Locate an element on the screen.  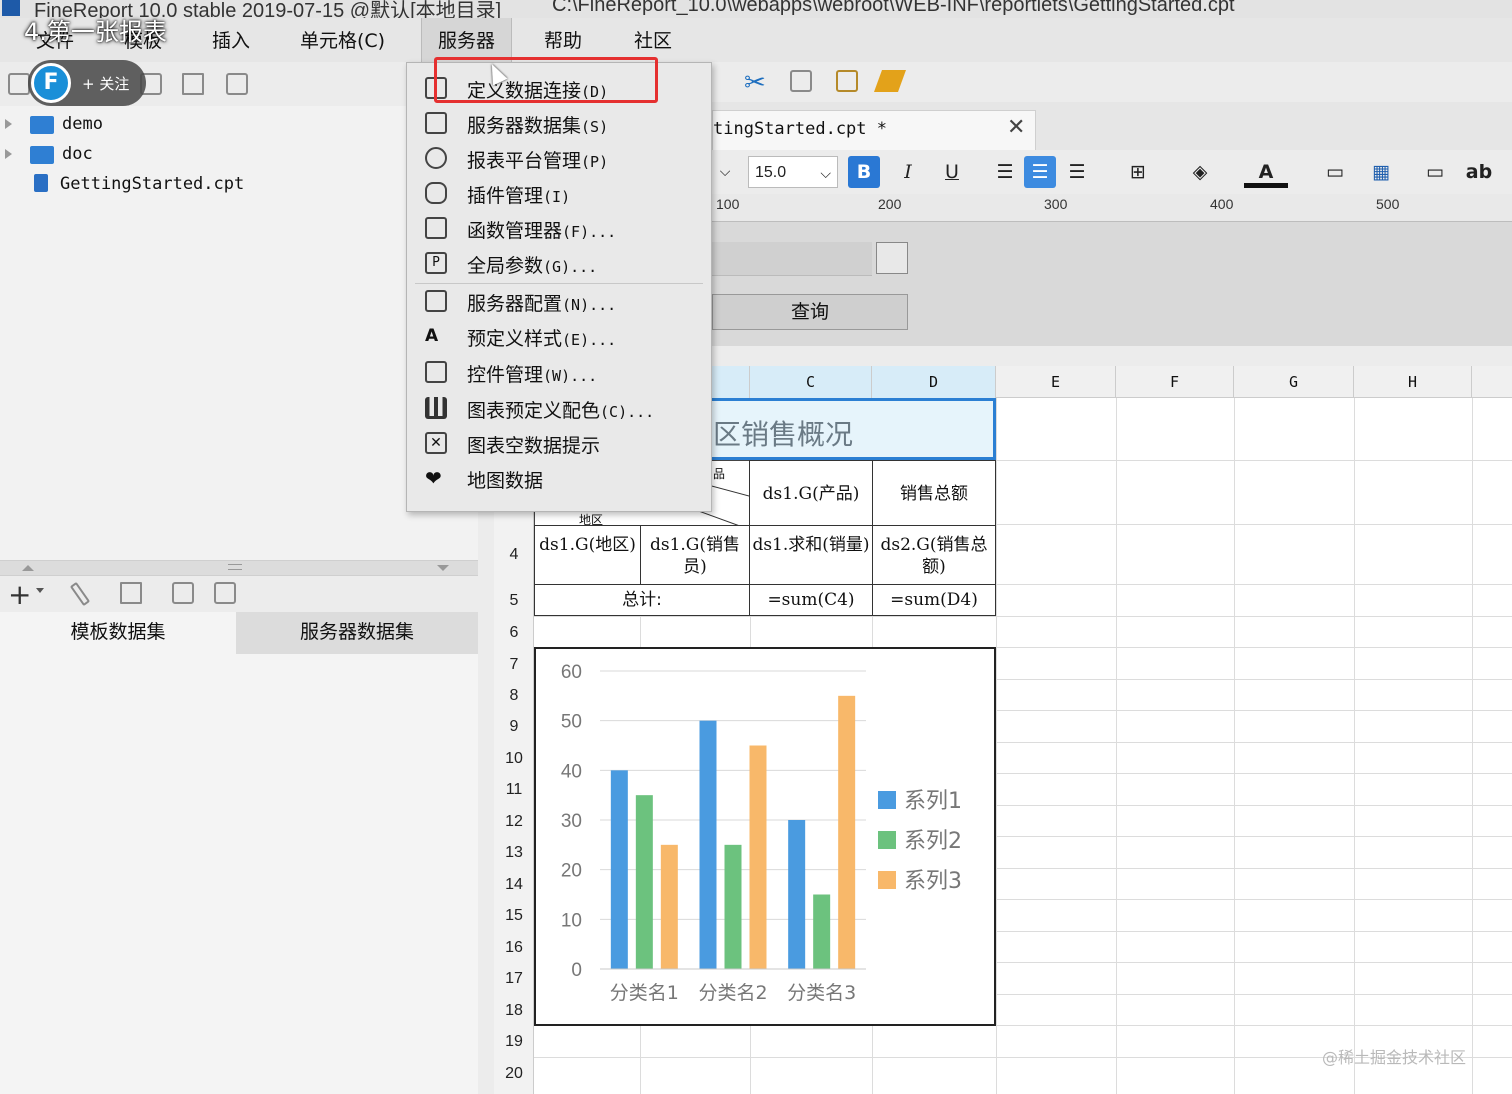
combo-dropdown-icon is located at coordinates (892, 258).